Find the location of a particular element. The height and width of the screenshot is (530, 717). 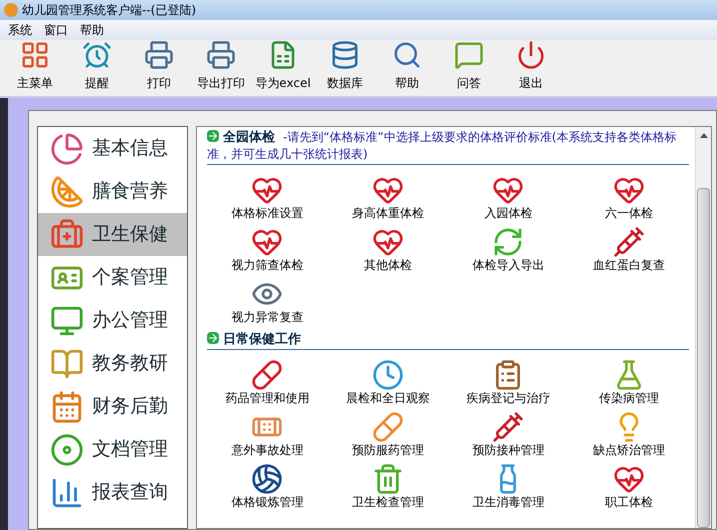

ball-icon is located at coordinates (267, 479).